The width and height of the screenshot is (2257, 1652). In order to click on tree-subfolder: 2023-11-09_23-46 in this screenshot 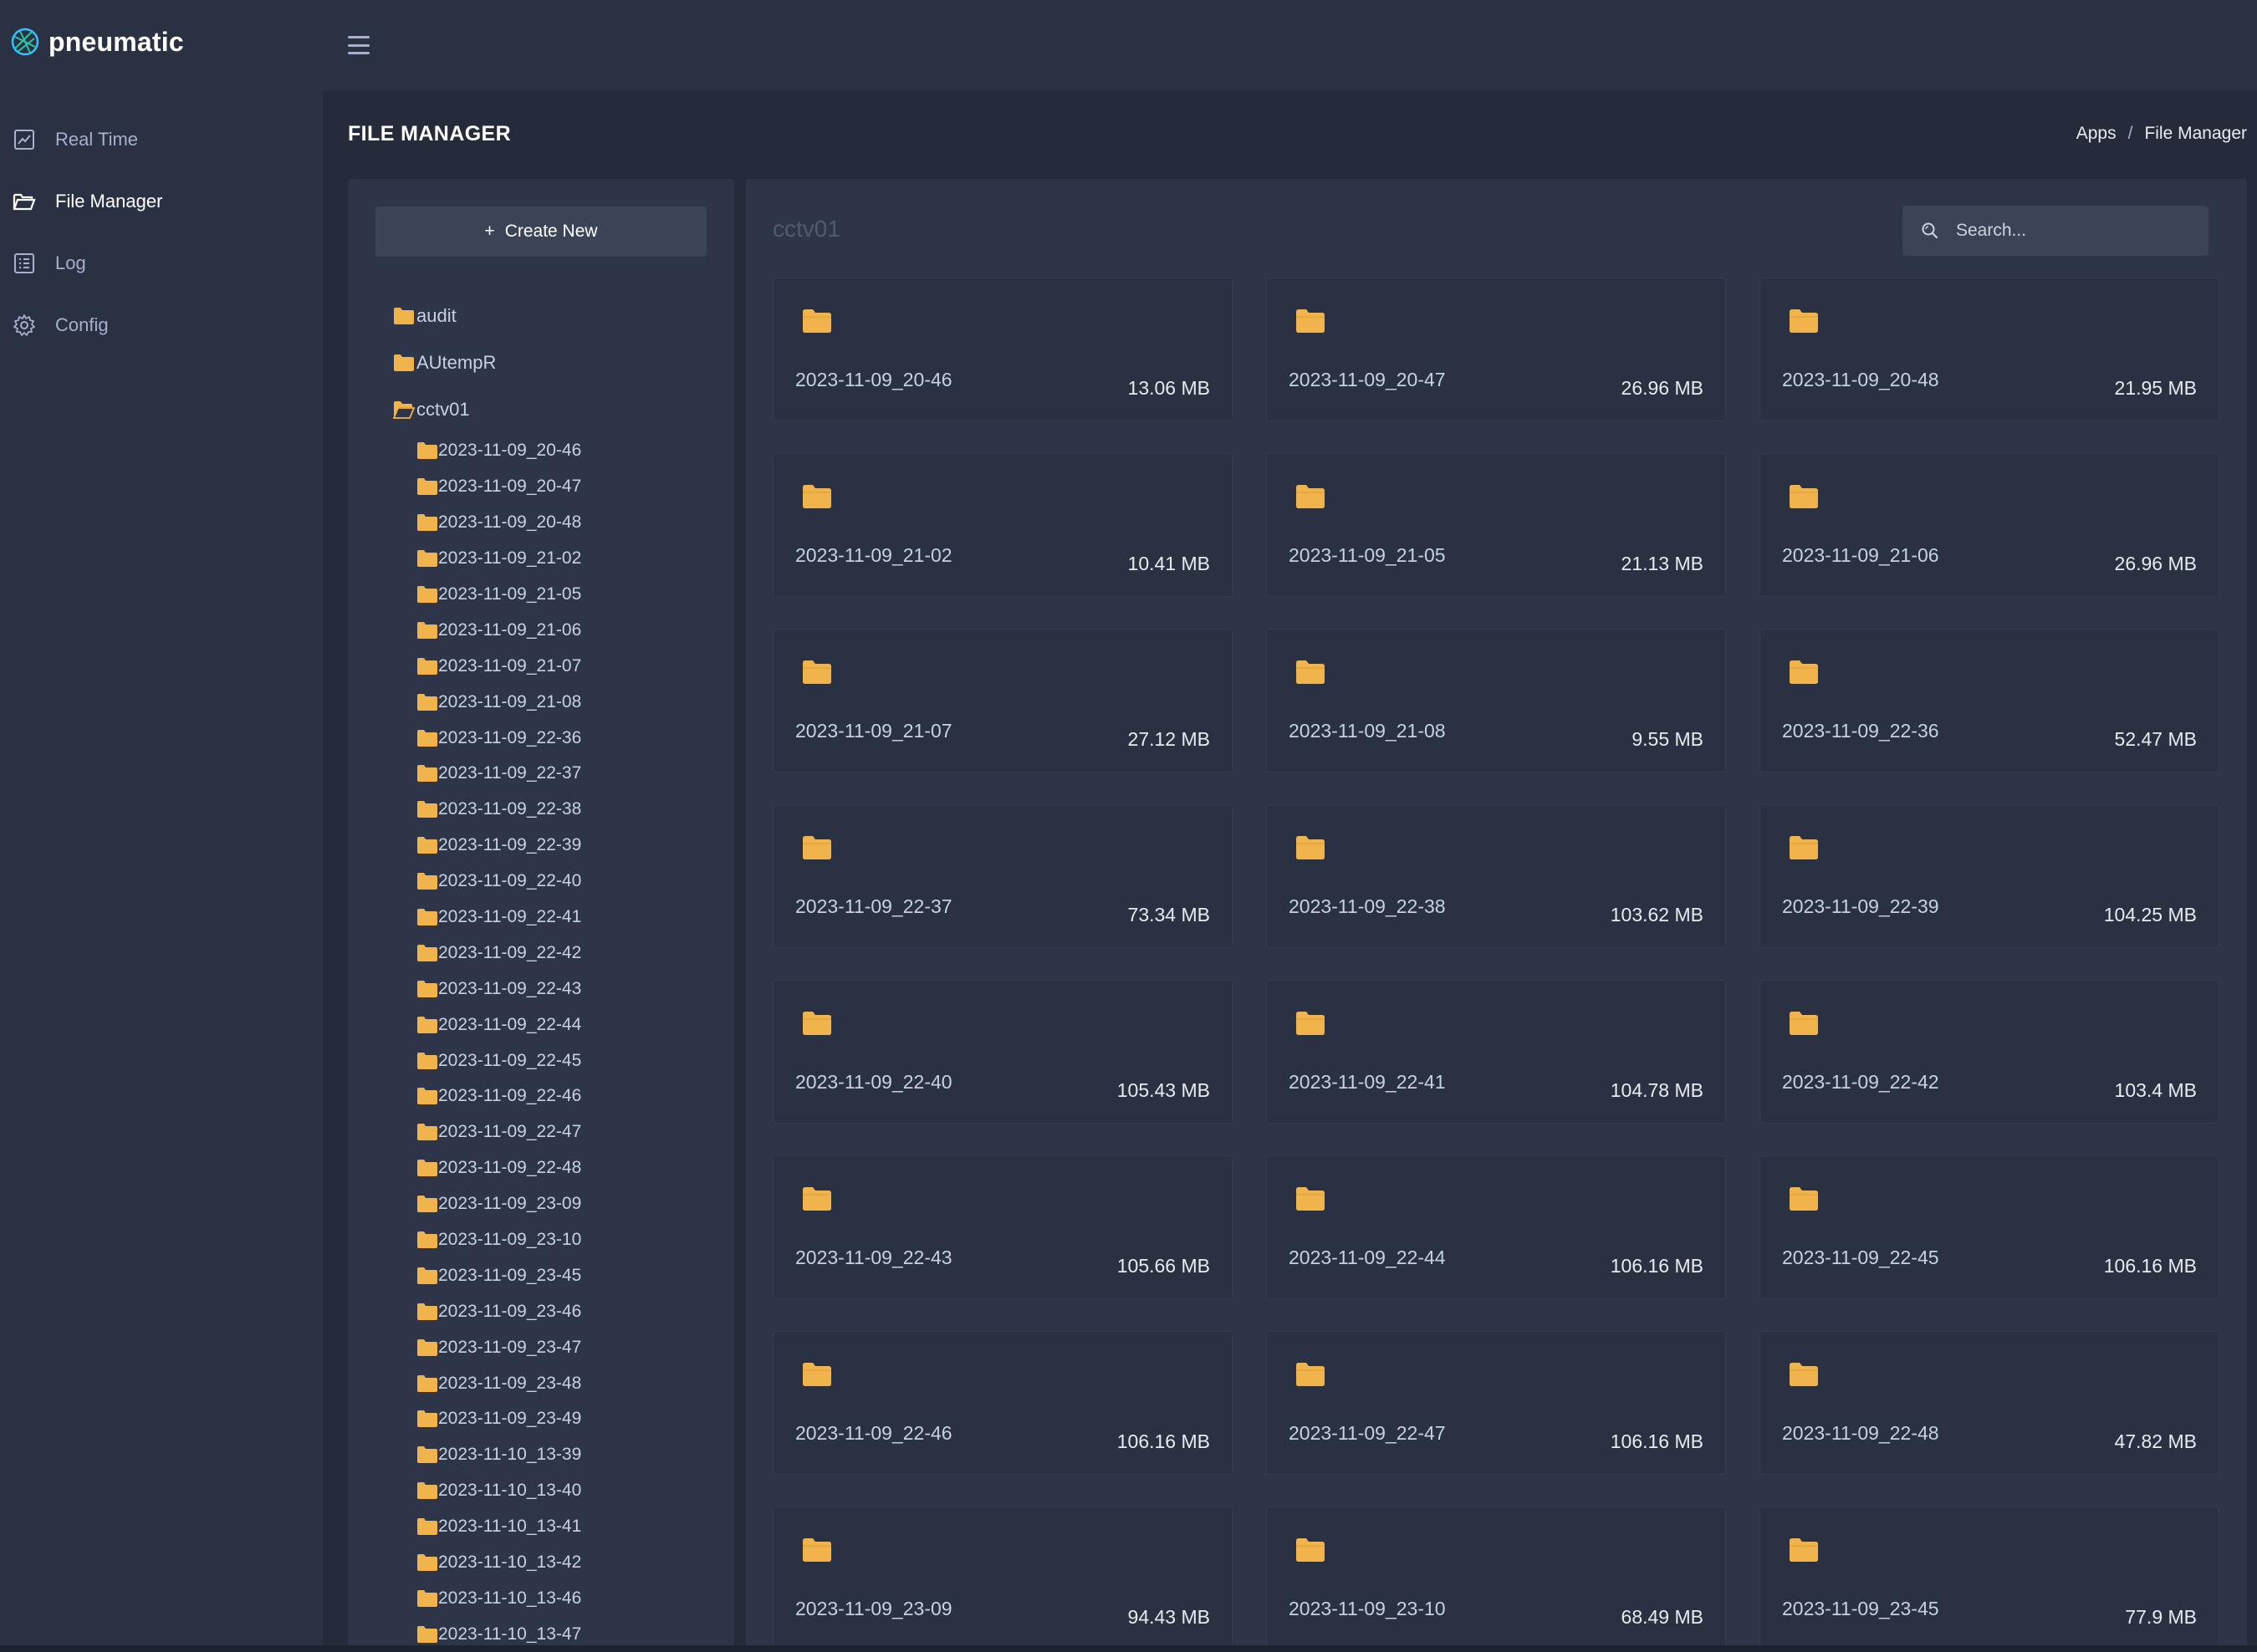, I will do `click(571, 1311)`.